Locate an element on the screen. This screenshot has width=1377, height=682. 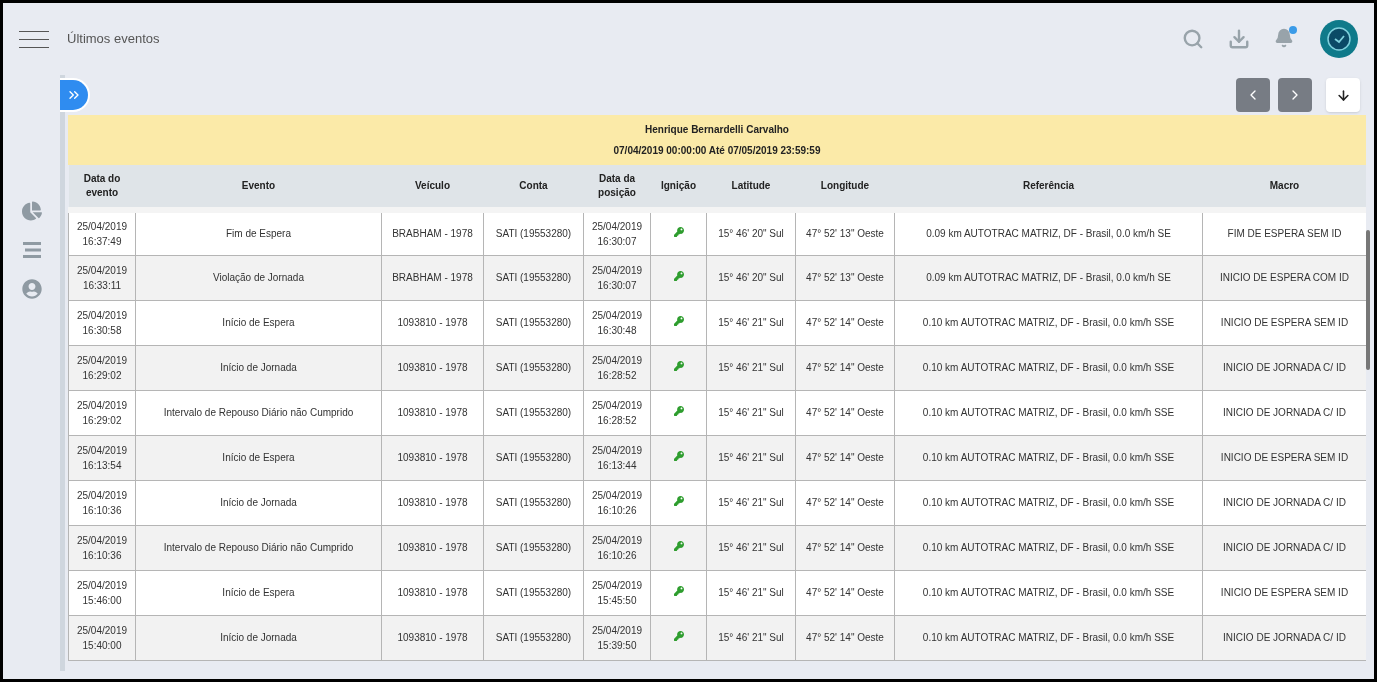
scrollbar is located at coordinates (1368, 300).